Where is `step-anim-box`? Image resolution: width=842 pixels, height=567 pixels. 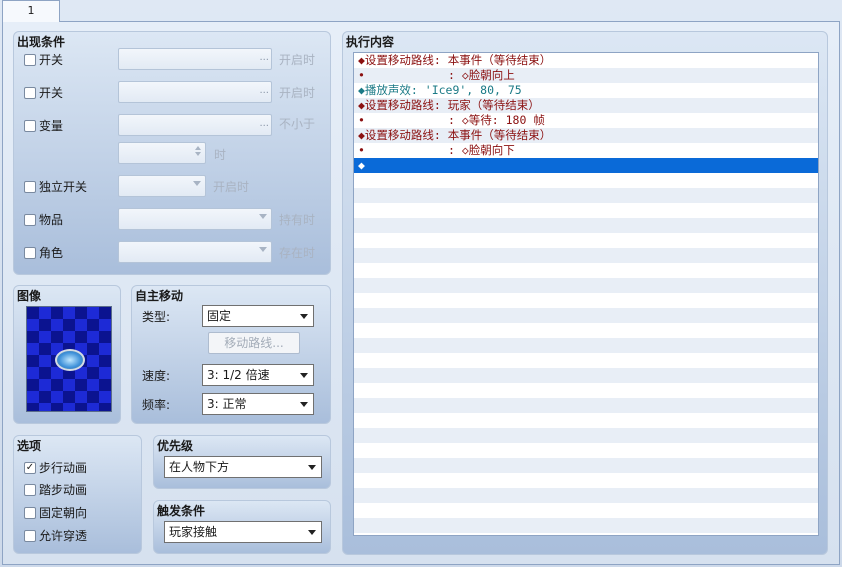 step-anim-box is located at coordinates (30, 489).